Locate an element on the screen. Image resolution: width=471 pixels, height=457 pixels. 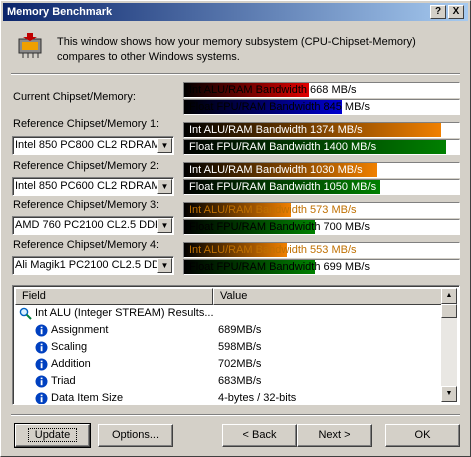
list-item: Data Item Size 4-bytes / 32-bits is located at coordinates (229, 397).